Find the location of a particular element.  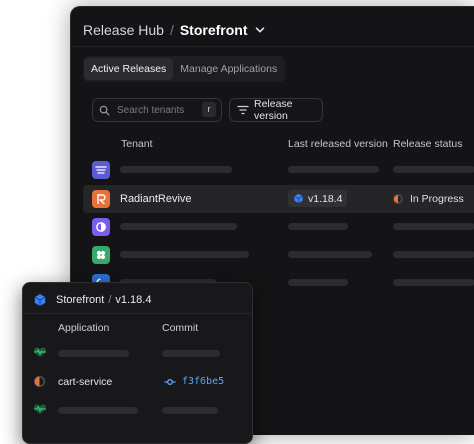

list-item: cart-service f3f6be5 is located at coordinates (137, 382).